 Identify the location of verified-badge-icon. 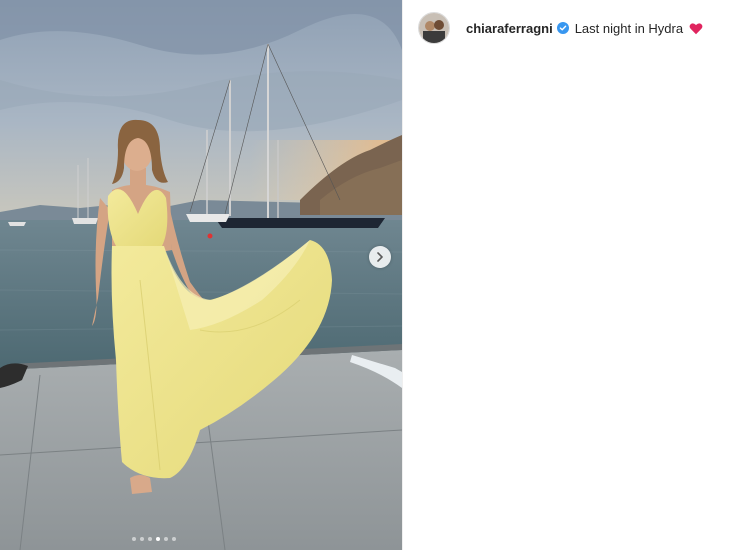
(562, 28).